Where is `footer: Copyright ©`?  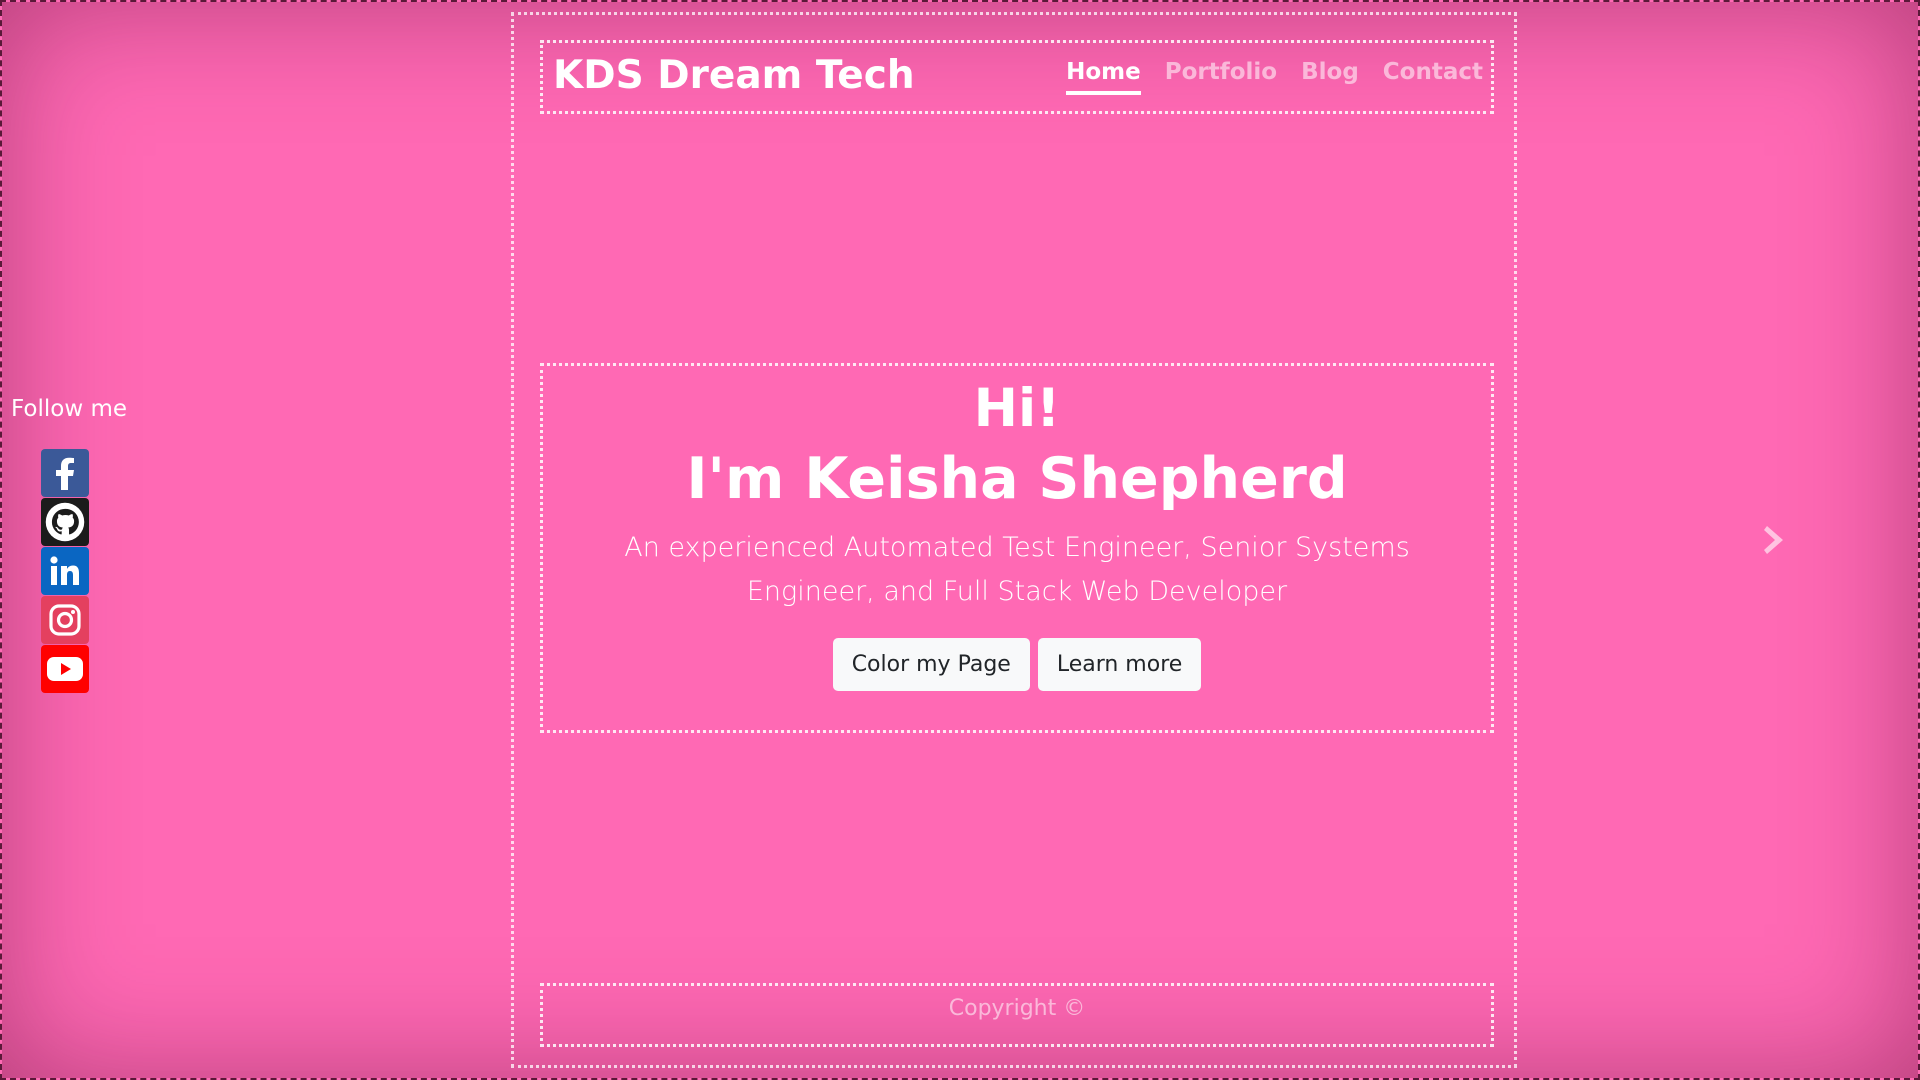
footer: Copyright © is located at coordinates (1017, 1015).